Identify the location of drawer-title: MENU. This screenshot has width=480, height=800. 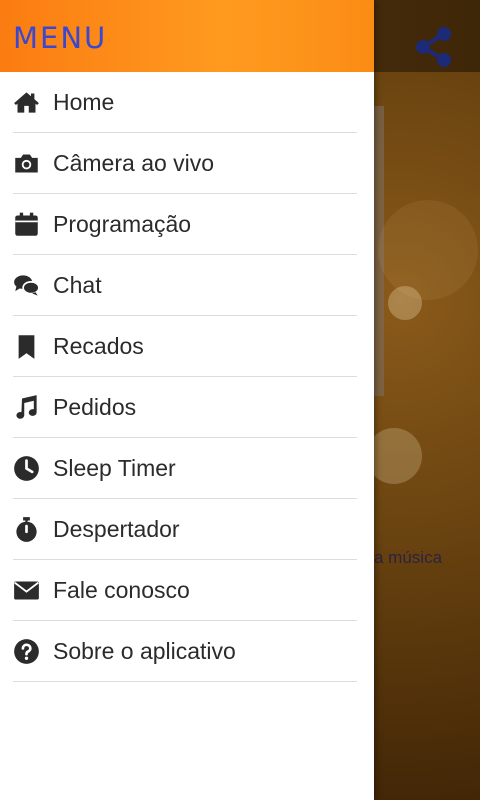
(60, 38).